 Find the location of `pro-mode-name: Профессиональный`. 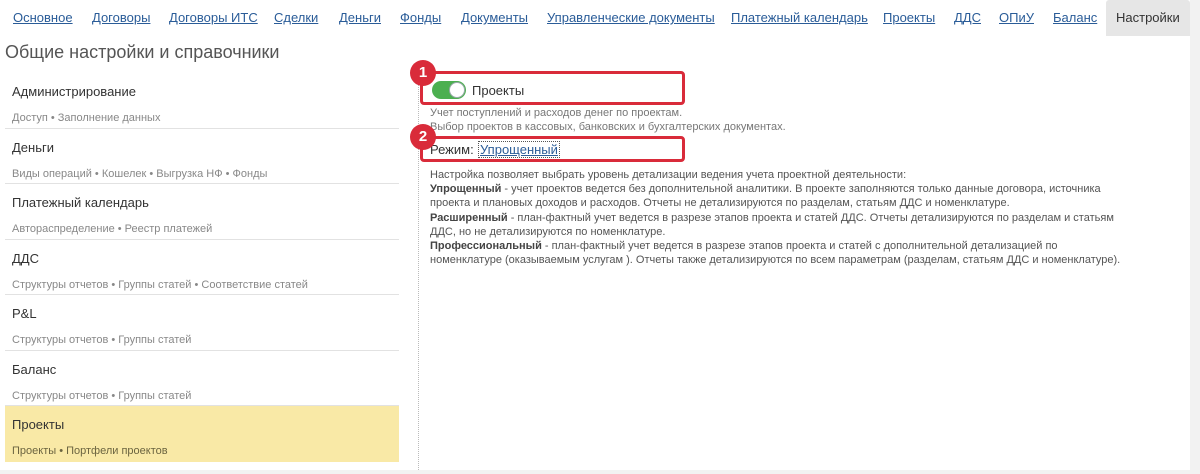

pro-mode-name: Профессиональный is located at coordinates (486, 246).